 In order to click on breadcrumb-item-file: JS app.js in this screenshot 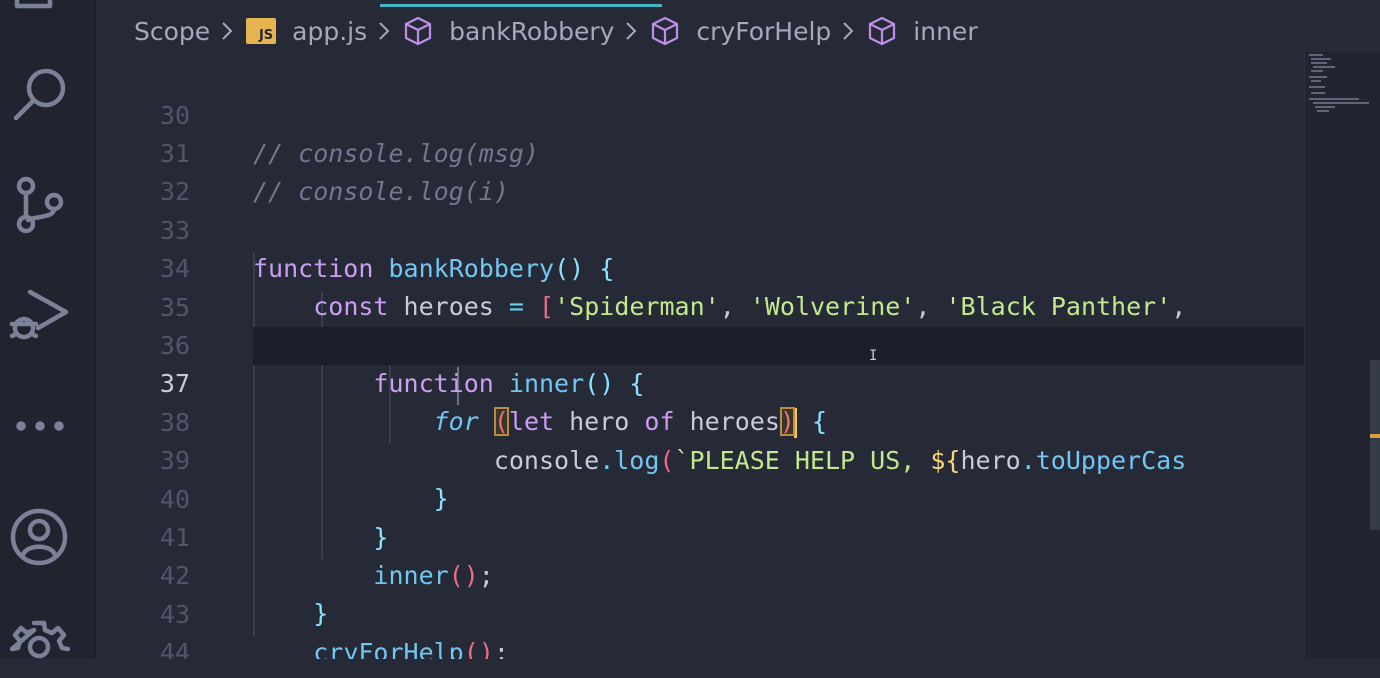, I will do `click(306, 31)`.